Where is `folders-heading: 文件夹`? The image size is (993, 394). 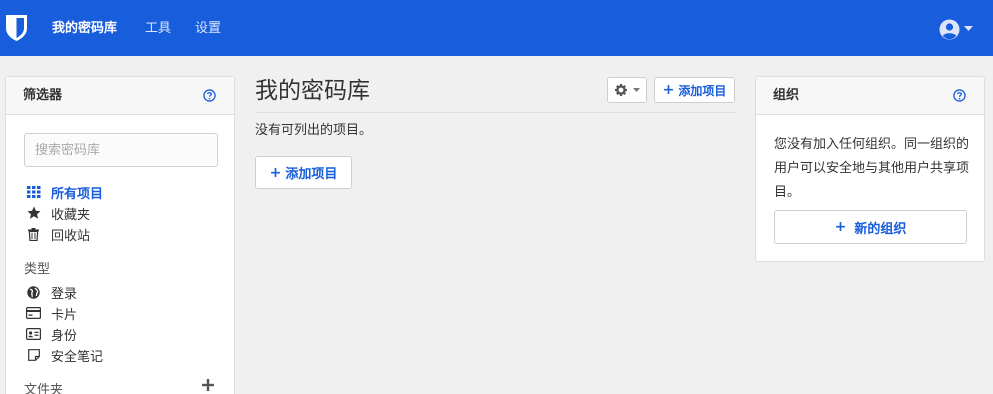 folders-heading: 文件夹 is located at coordinates (44, 388).